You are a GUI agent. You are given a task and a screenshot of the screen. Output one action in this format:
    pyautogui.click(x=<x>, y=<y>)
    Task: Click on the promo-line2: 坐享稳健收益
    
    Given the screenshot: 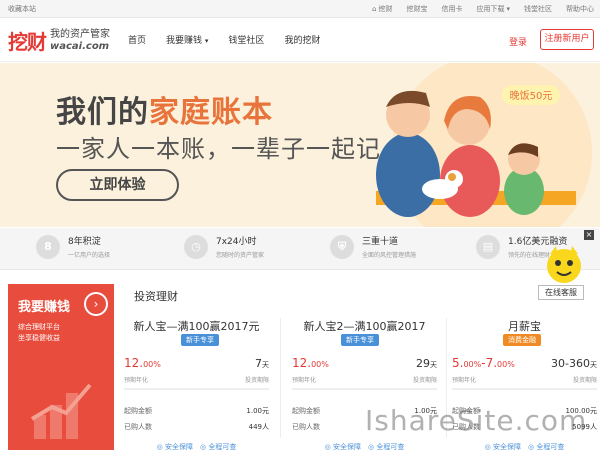 What is the action you would take?
    pyautogui.click(x=39, y=338)
    